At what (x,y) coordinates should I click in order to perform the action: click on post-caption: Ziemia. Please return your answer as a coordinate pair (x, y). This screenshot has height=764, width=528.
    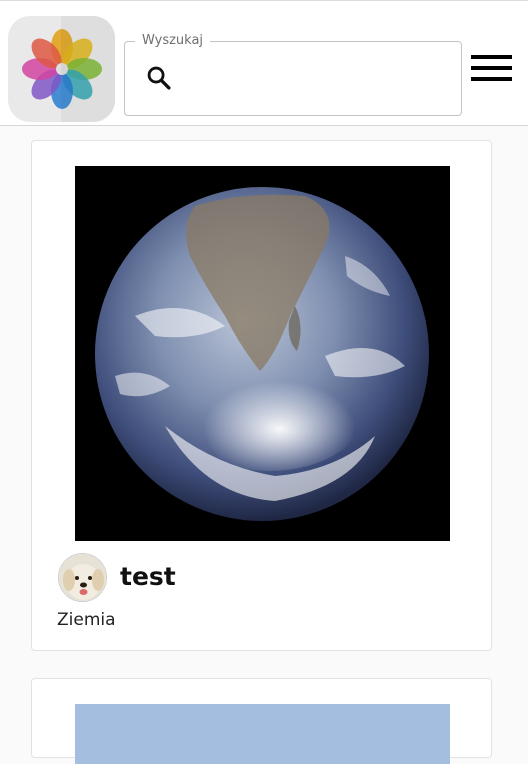
    Looking at the image, I should click on (86, 620).